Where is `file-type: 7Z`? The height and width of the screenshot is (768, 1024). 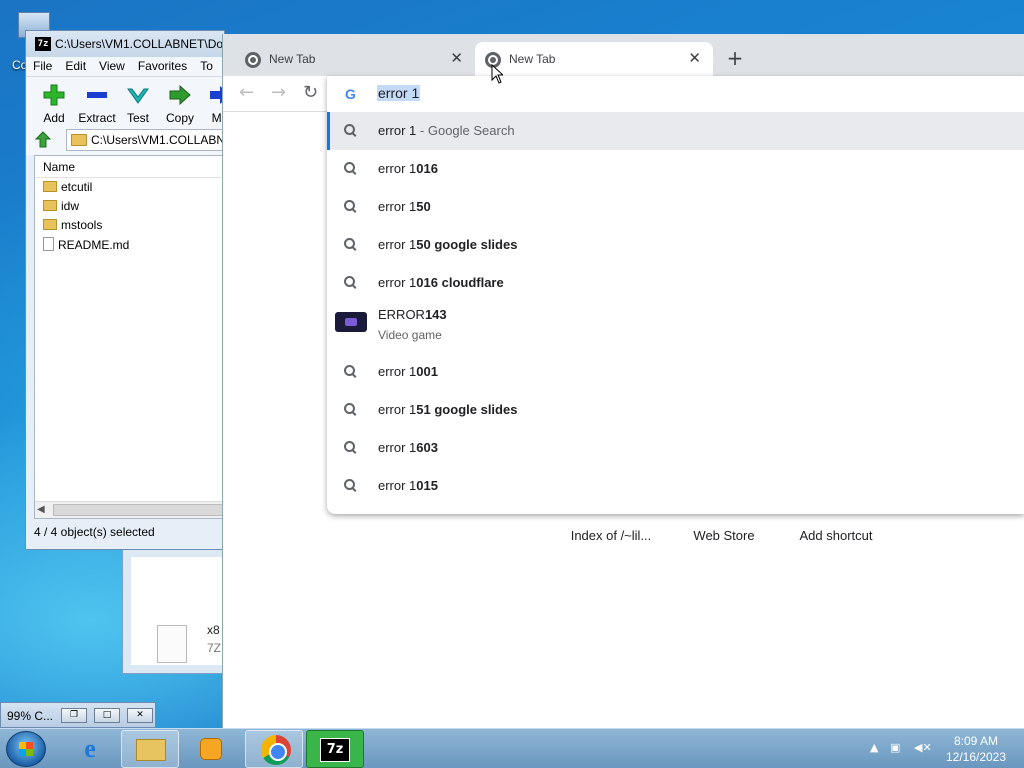
file-type: 7Z is located at coordinates (214, 648).